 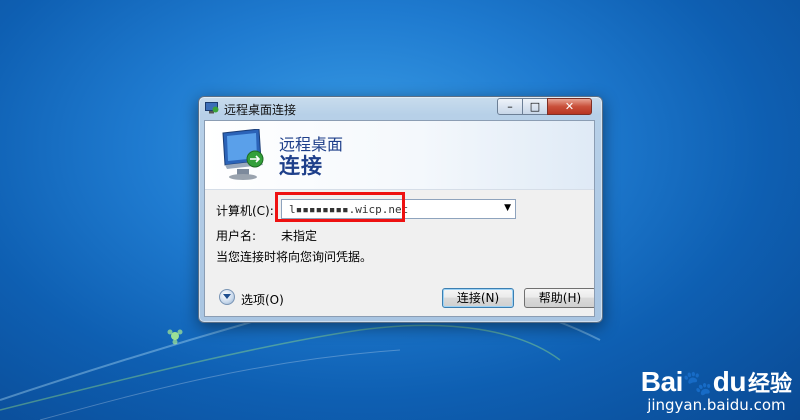 I want to click on connect-button: 连接(N), so click(x=478, y=298).